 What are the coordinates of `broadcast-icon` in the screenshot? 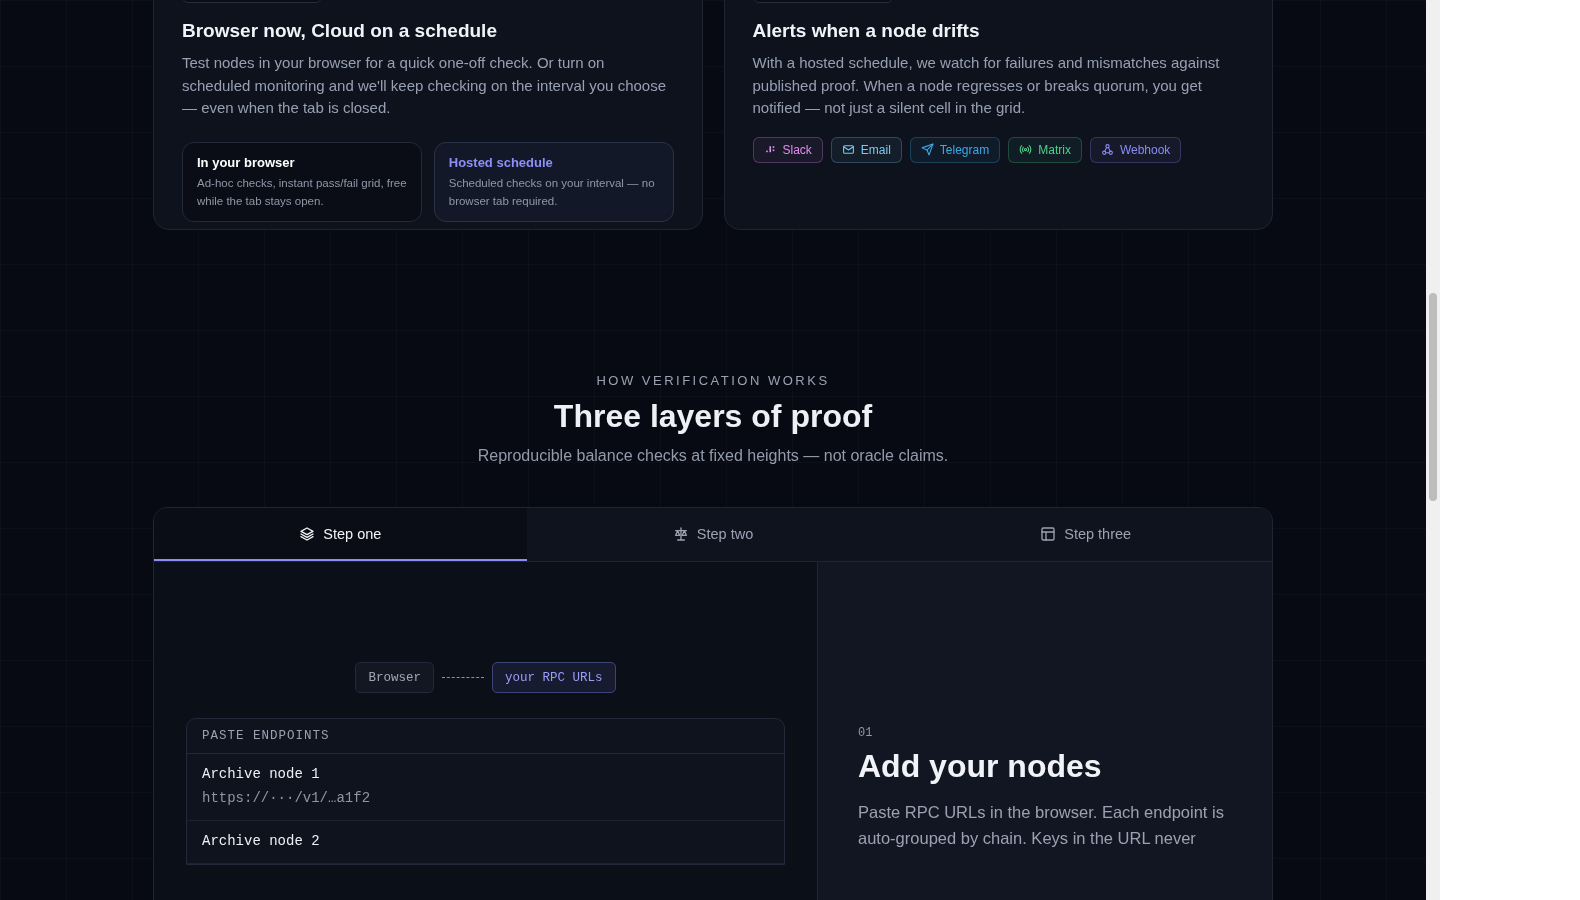 It's located at (1026, 149).